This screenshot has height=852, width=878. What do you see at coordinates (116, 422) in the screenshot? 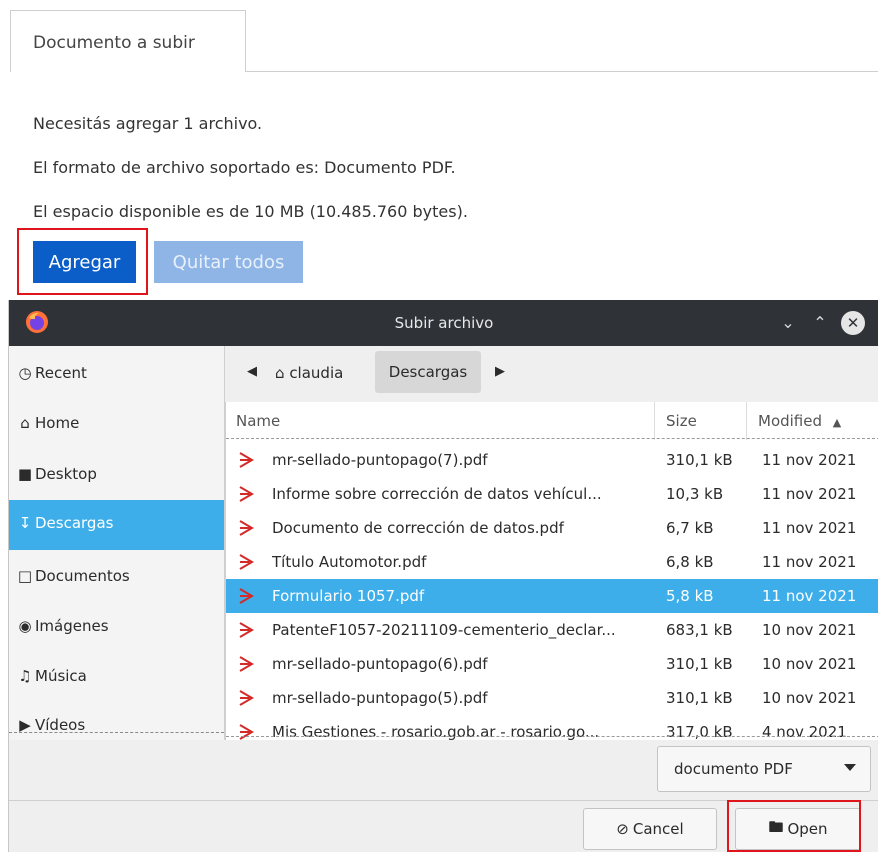
I see `sidebar-item-home: ⌂ Home` at bounding box center [116, 422].